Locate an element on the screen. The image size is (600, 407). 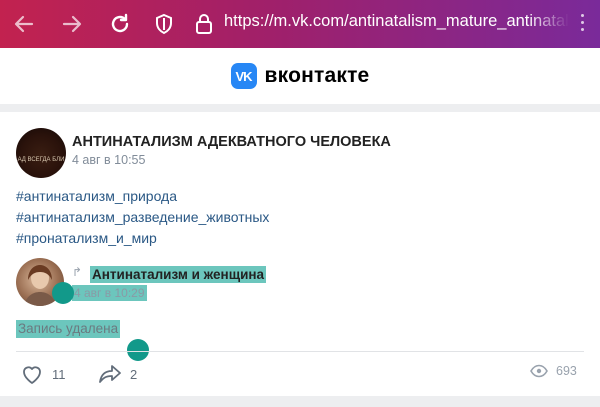
repost-icon: ↱ is located at coordinates (77, 272).